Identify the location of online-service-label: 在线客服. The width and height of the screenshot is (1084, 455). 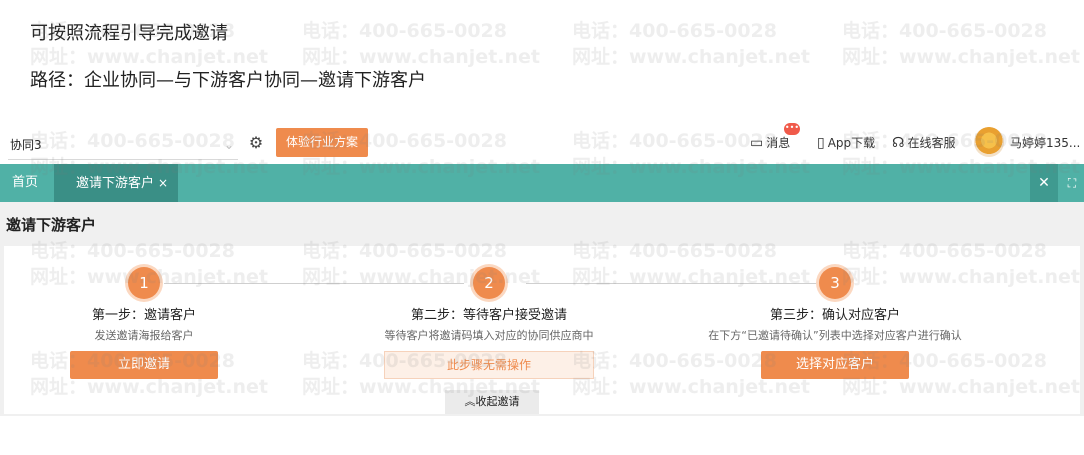
(931, 143).